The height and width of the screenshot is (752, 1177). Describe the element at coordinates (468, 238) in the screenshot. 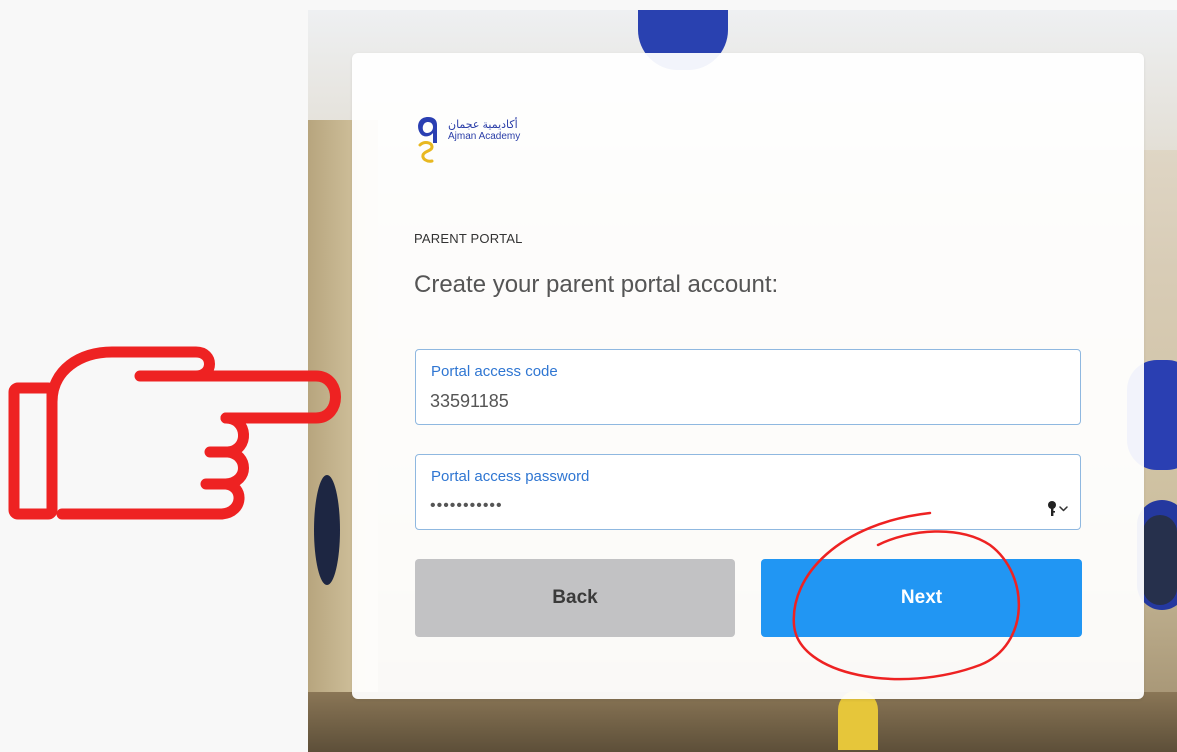

I see `portal-section-label: PARENT PORTAL` at that location.